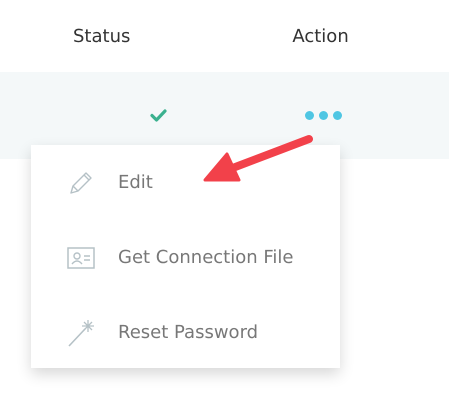 Image resolution: width=449 pixels, height=409 pixels. I want to click on column-header: Action, so click(320, 36).